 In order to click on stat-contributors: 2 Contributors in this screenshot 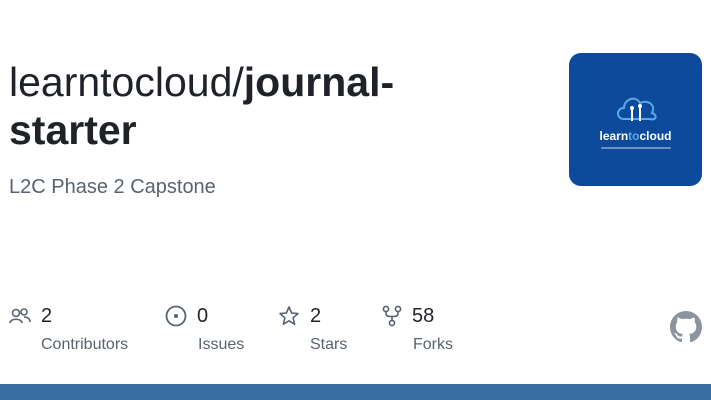, I will do `click(68, 328)`.